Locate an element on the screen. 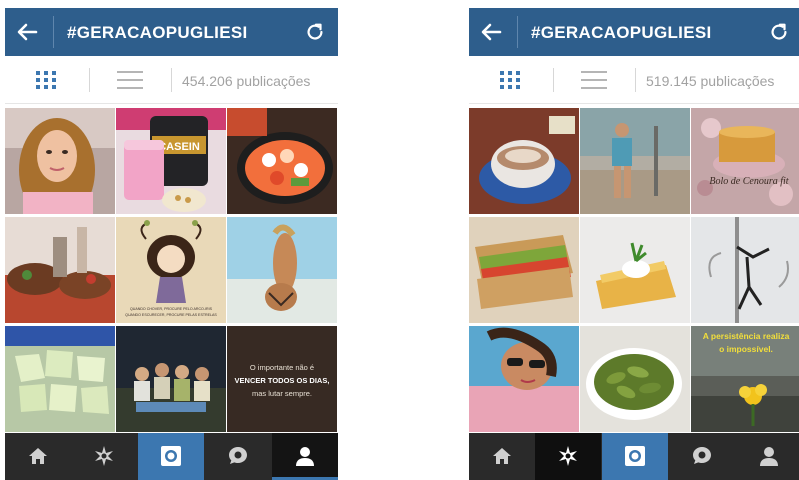 This screenshot has width=799, height=480. photo-tile: Bolo de Cenoura fit is located at coordinates (745, 161).